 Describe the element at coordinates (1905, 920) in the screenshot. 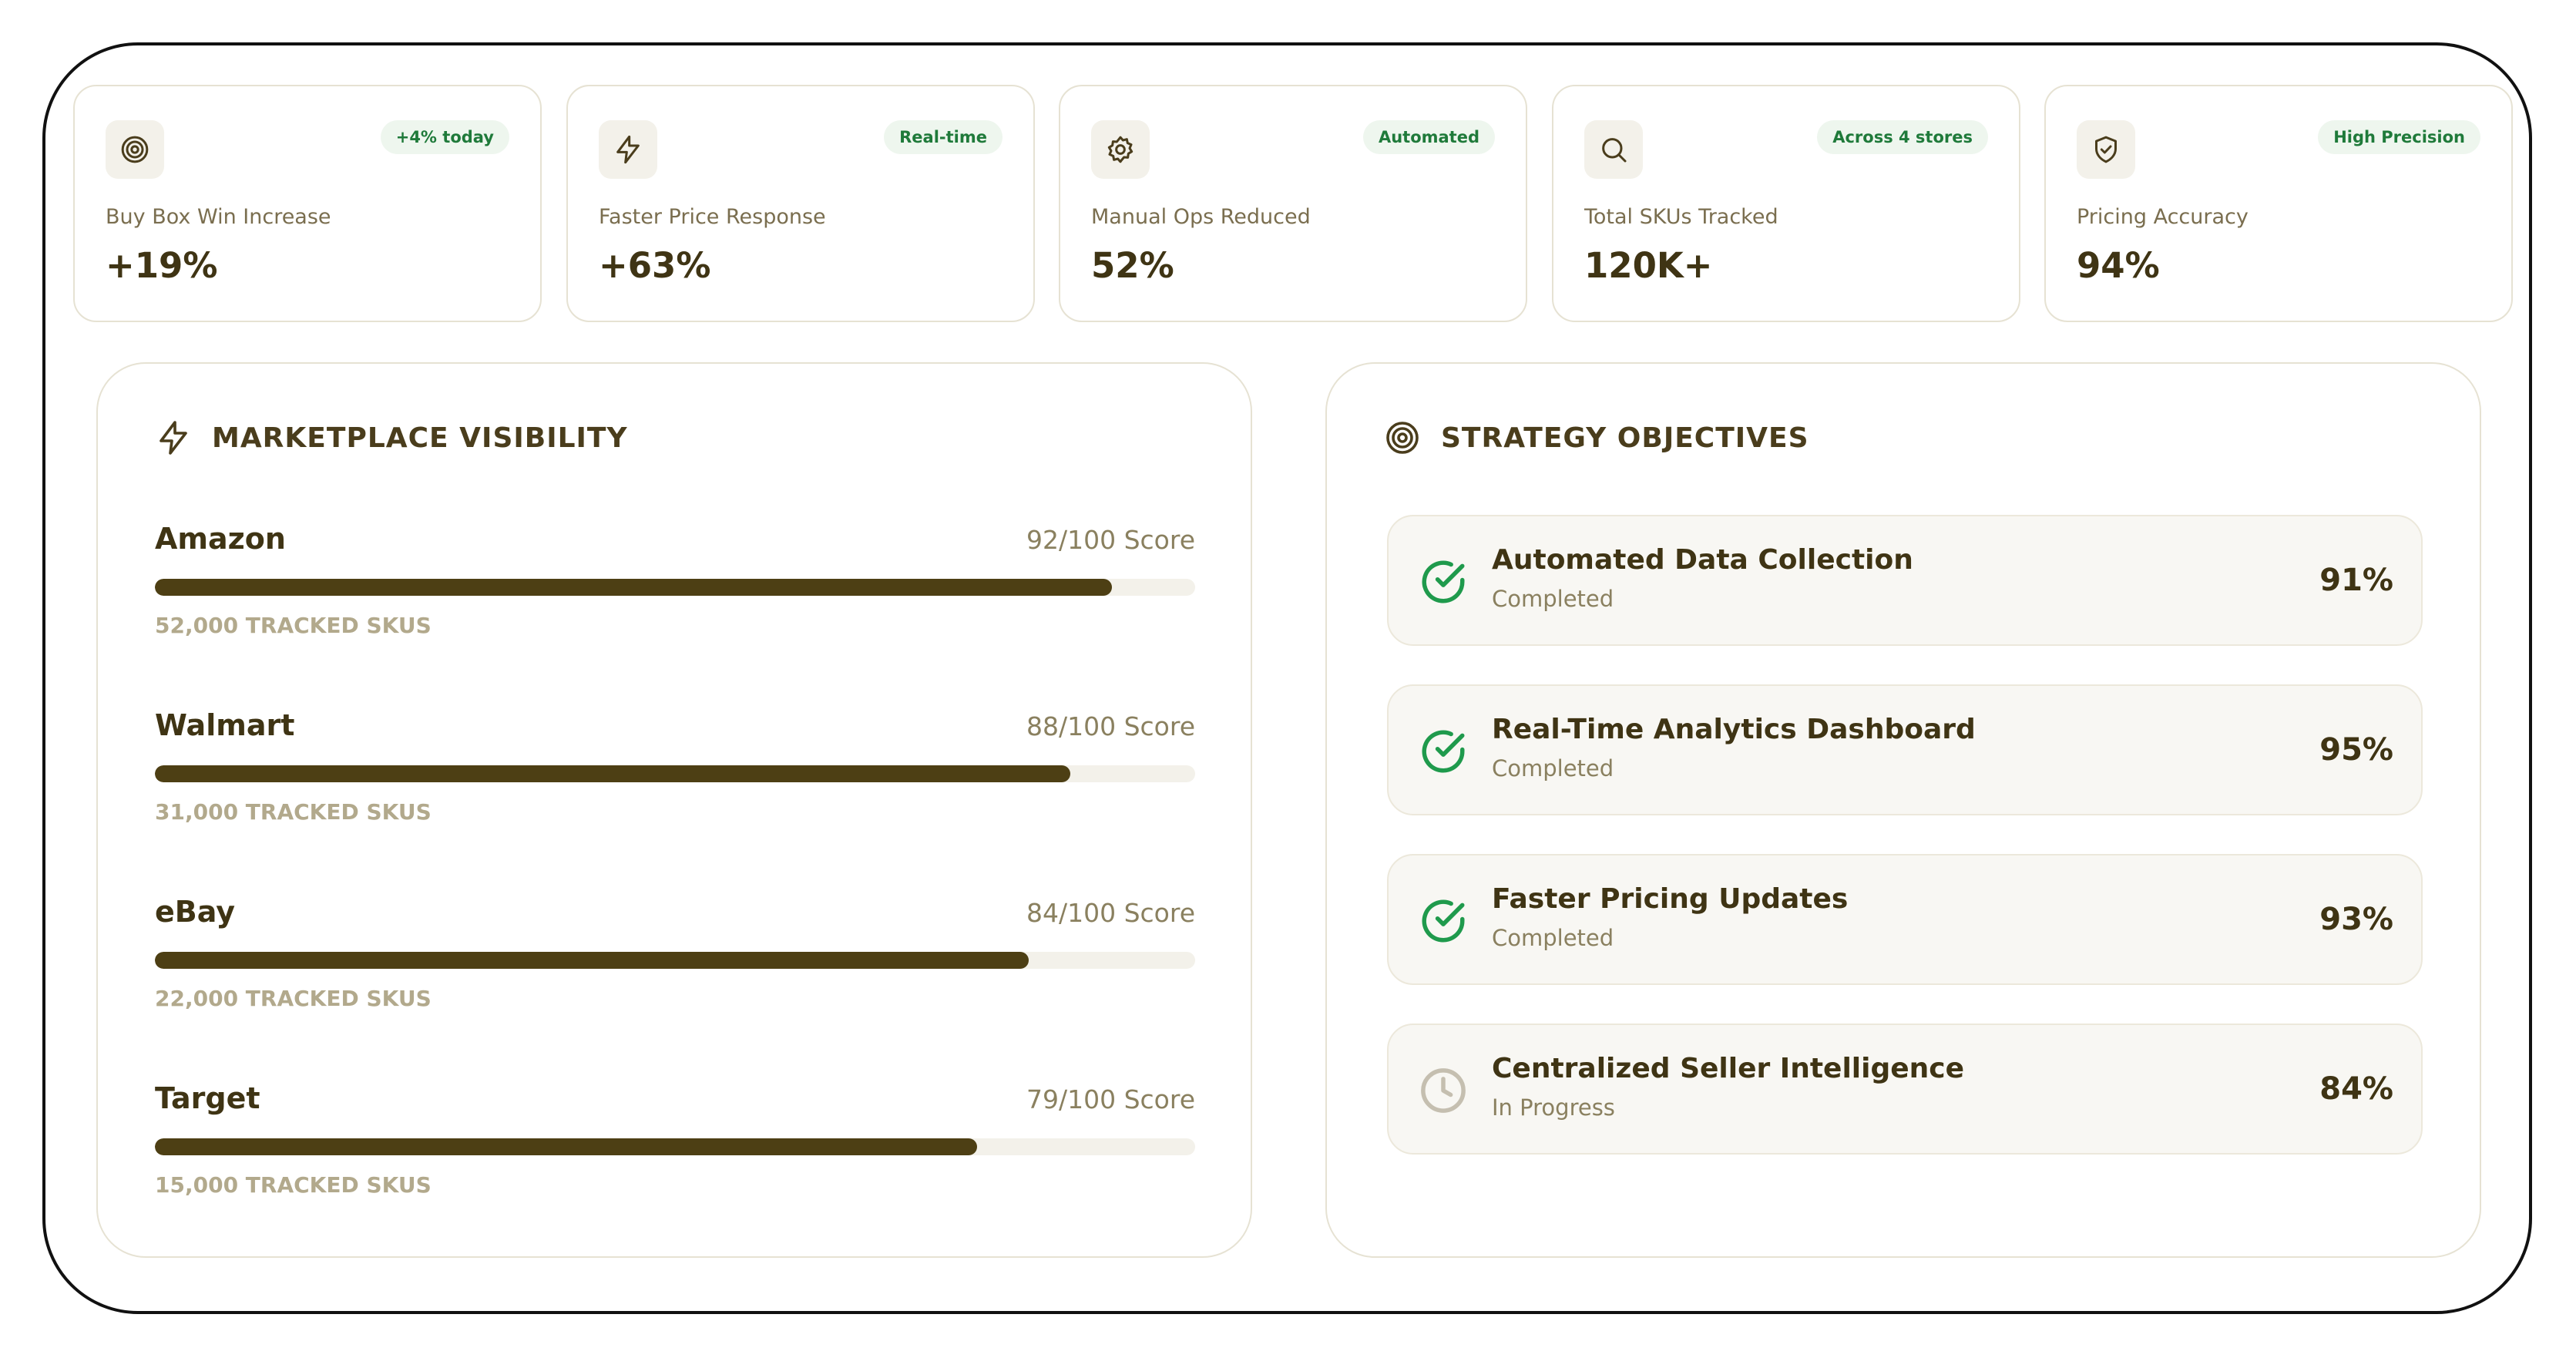

I see `objective-card: Faster Pricing Updates Completed 93%` at that location.